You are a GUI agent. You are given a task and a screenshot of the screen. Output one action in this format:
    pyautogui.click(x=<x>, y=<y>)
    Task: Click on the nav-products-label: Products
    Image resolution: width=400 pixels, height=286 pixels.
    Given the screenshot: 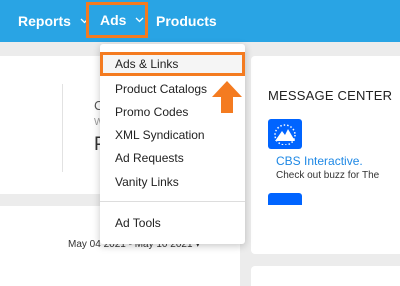 What is the action you would take?
    pyautogui.click(x=186, y=21)
    